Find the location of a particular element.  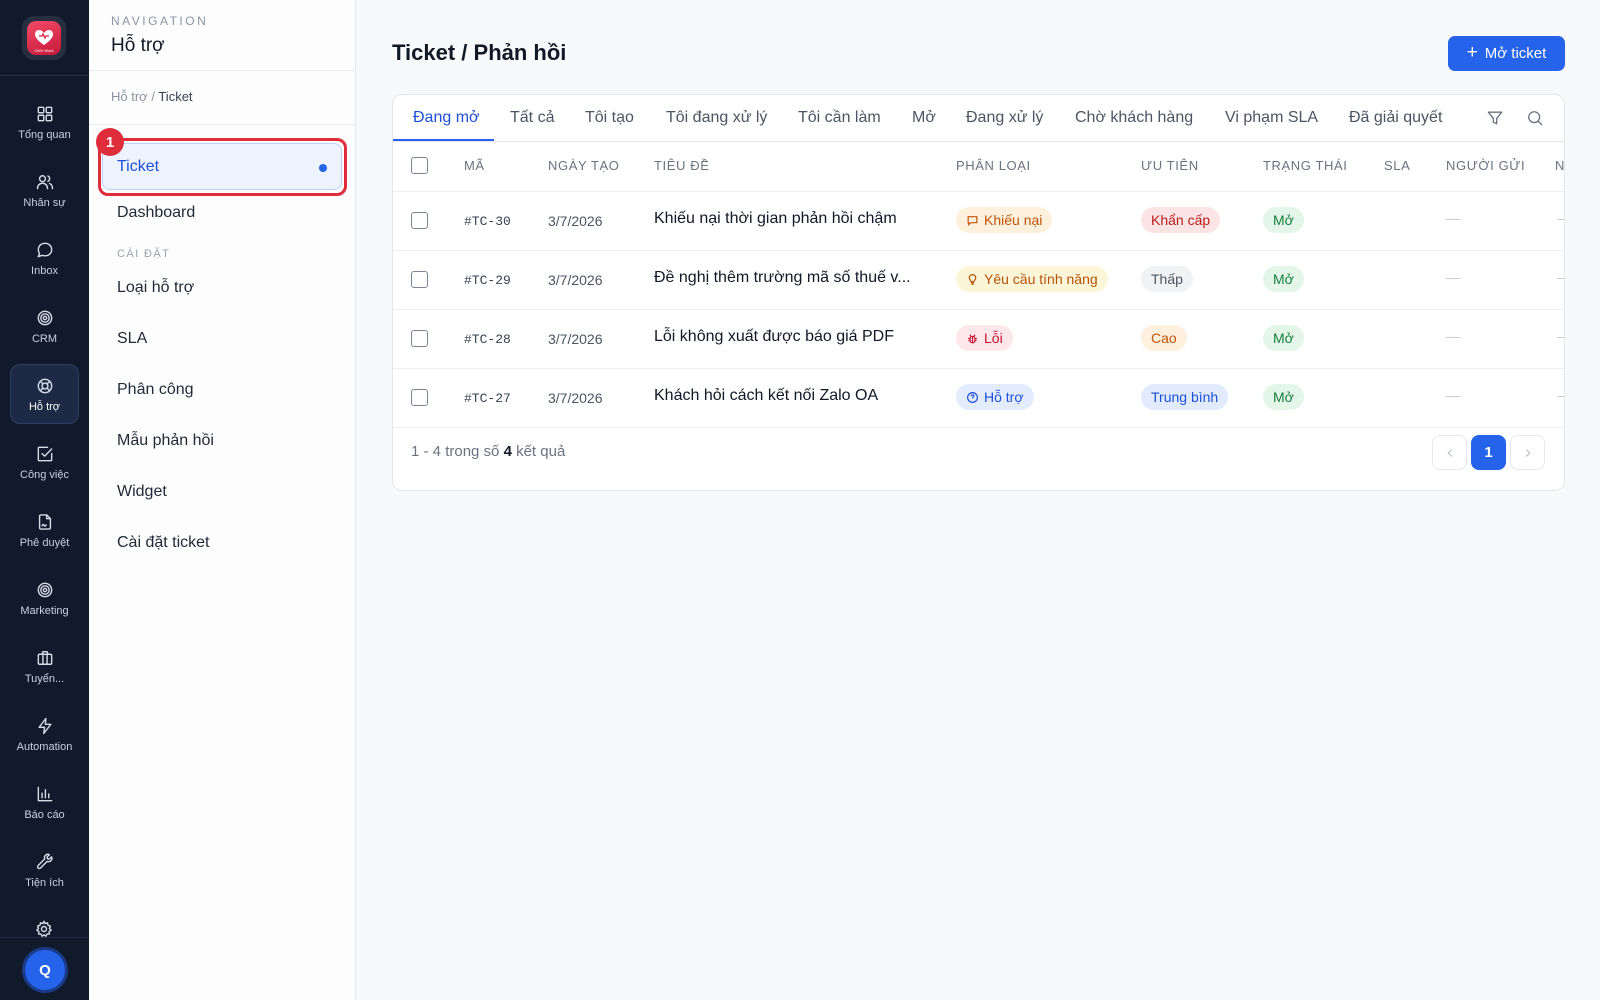

category-badge: Khiếu nại is located at coordinates (1004, 220).